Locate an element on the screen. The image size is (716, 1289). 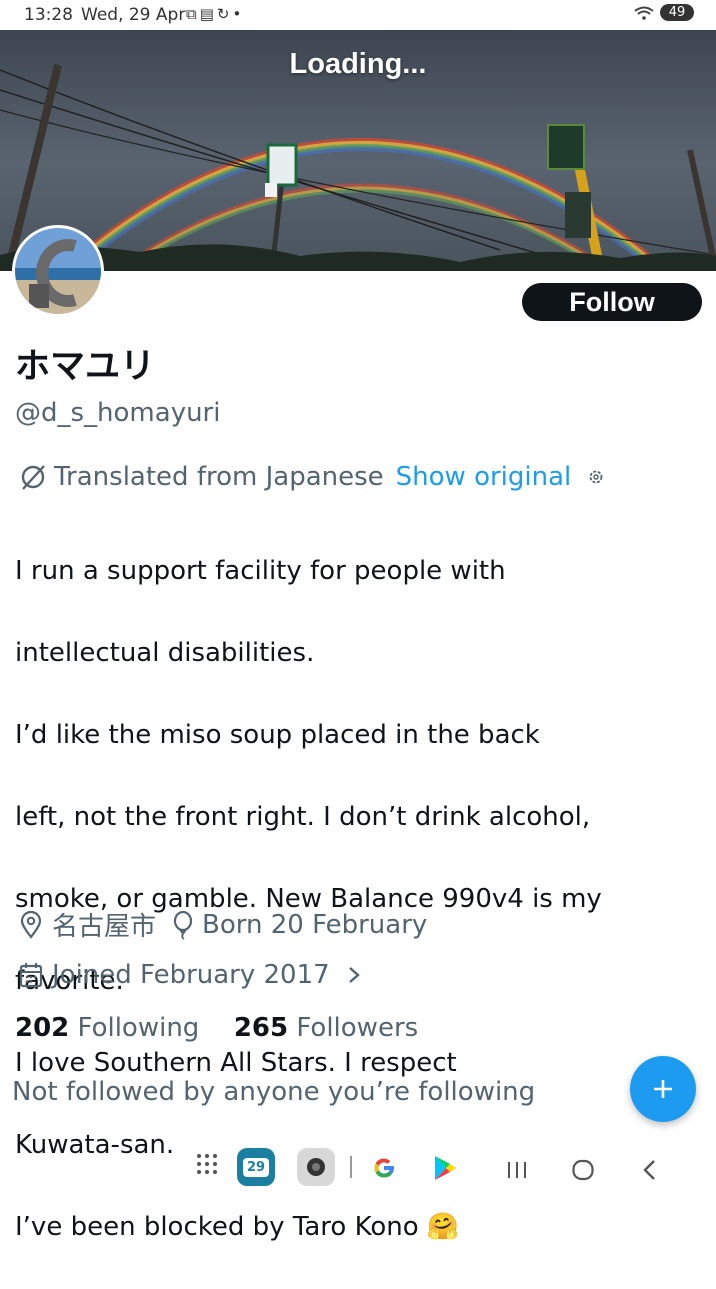
status-date: Wed, 29 Apr is located at coordinates (133, 15).